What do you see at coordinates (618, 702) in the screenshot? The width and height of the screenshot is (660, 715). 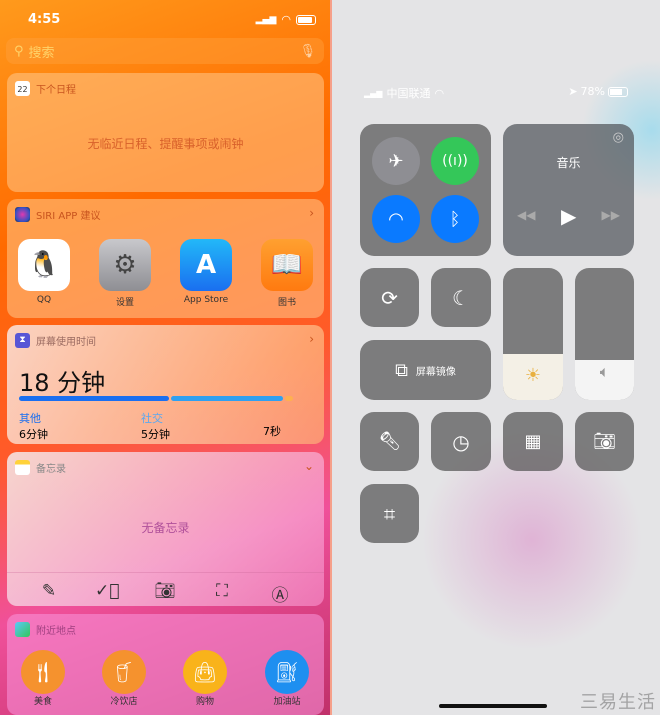 I see `watermark: 三易生活` at bounding box center [618, 702].